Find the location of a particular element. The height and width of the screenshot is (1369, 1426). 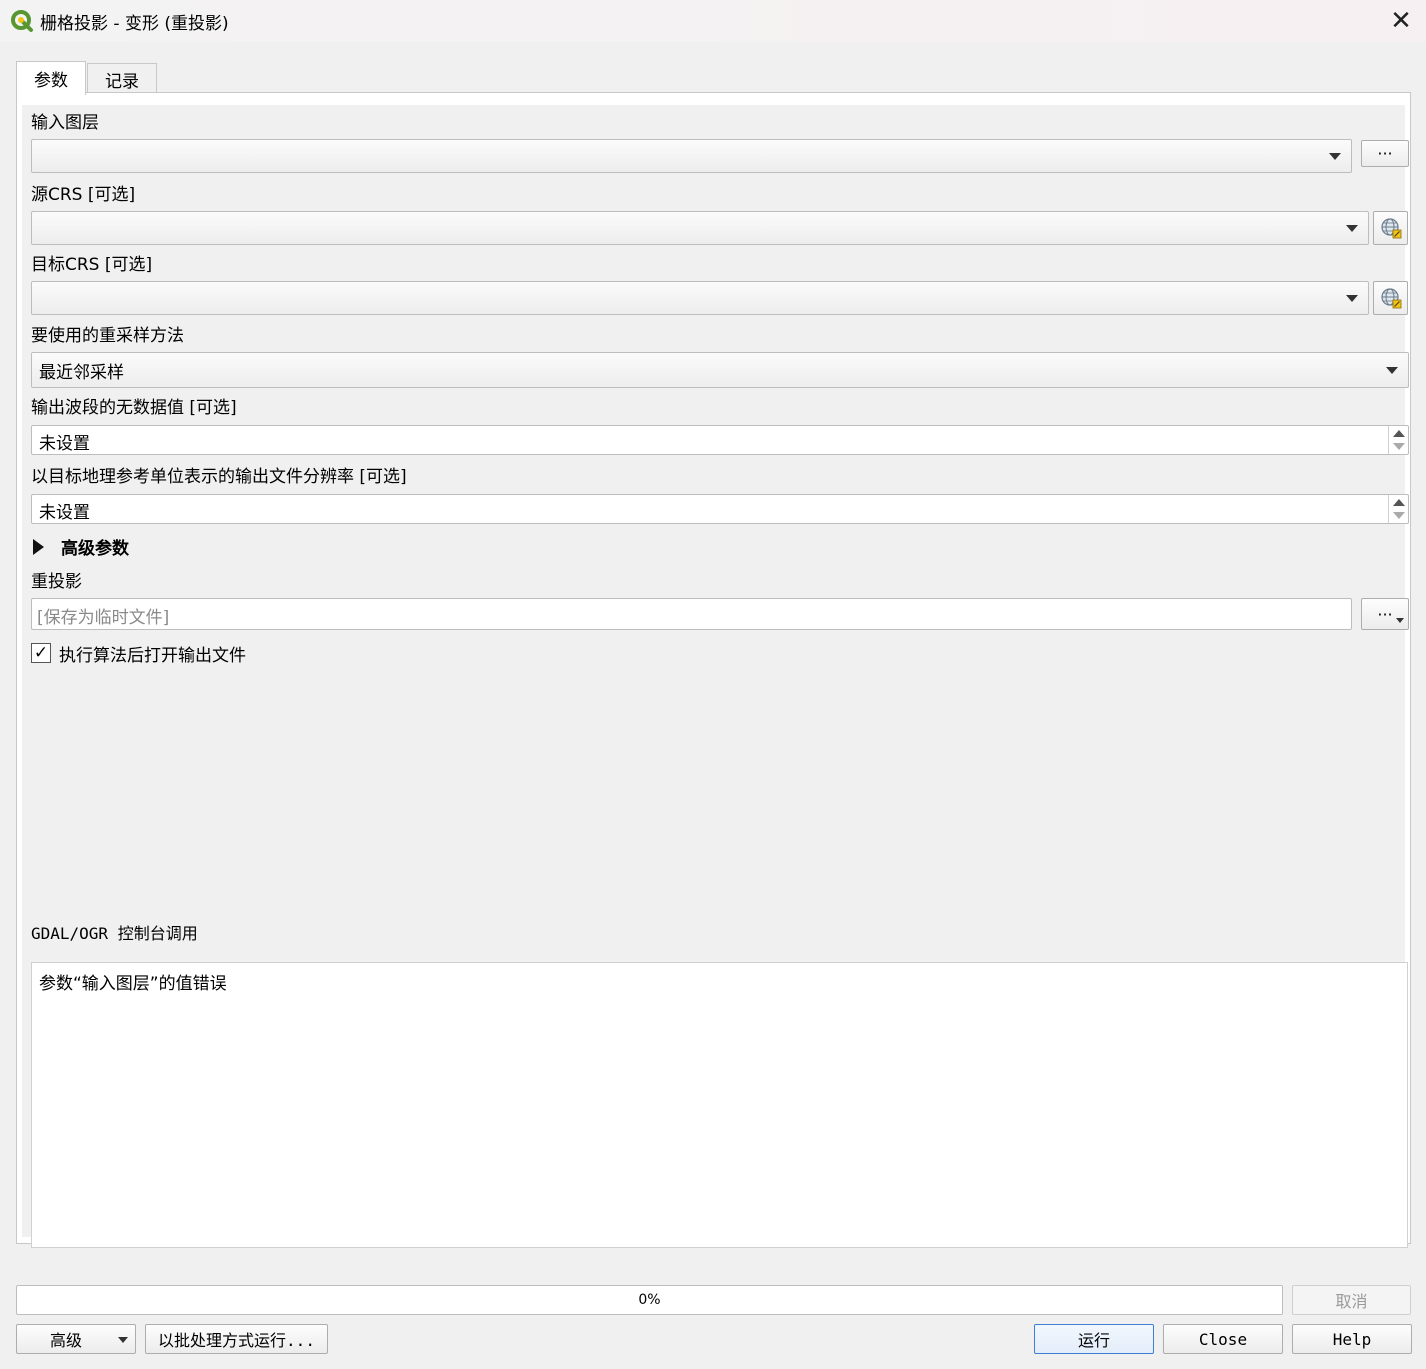

console-text: 参数“输入图层”的值错误 is located at coordinates (133, 984).